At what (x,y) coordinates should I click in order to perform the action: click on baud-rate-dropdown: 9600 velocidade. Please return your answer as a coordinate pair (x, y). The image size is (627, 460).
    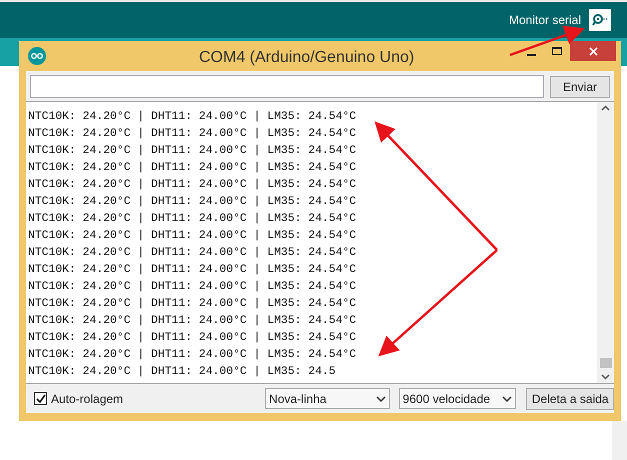
    Looking at the image, I should click on (457, 398).